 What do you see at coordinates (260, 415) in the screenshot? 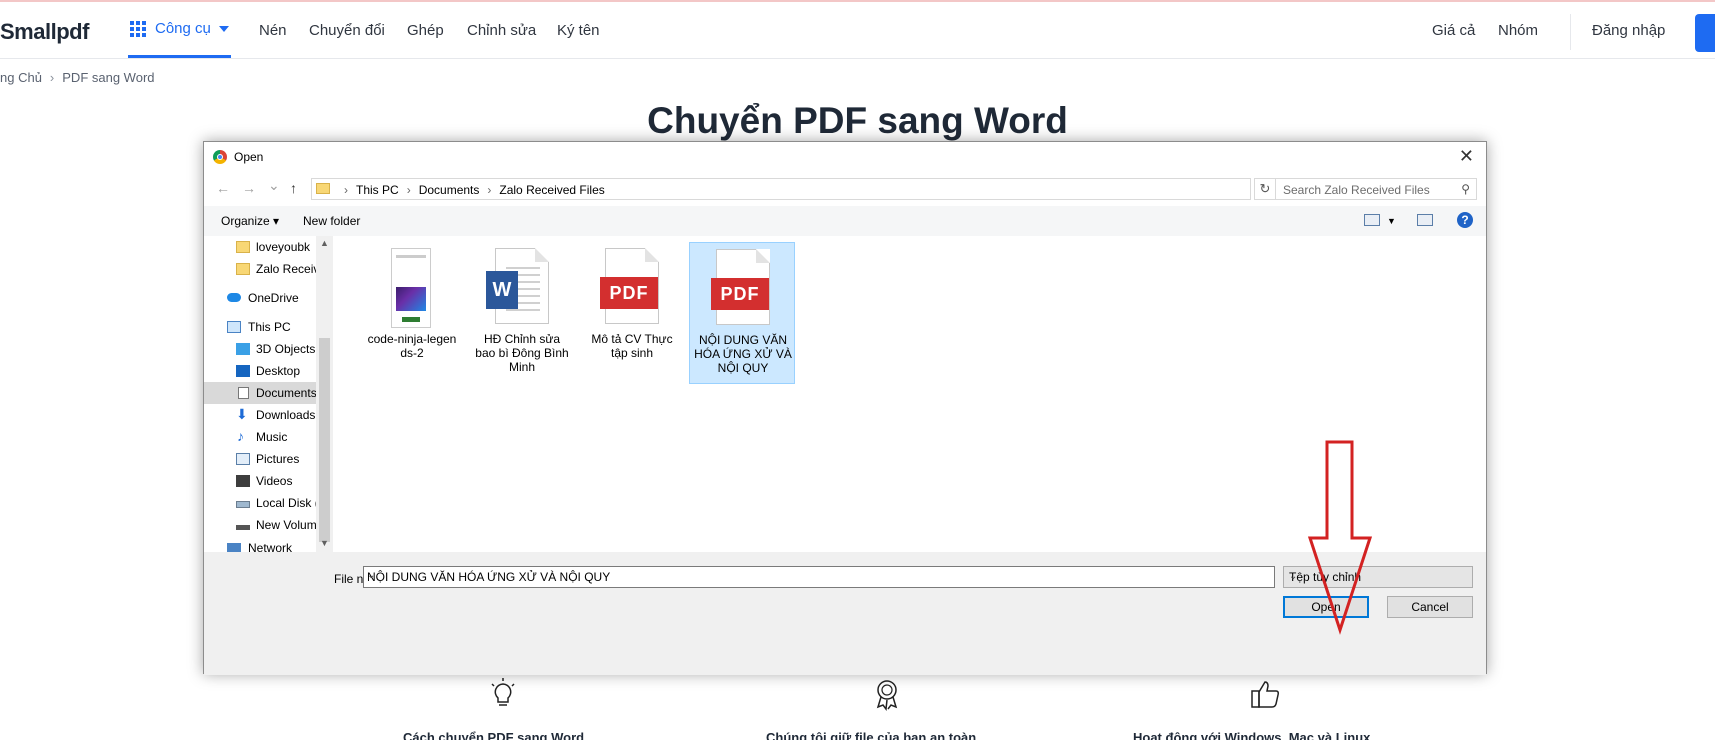
I see `sidebar-item-downloads: ⬇ Downloads` at bounding box center [260, 415].